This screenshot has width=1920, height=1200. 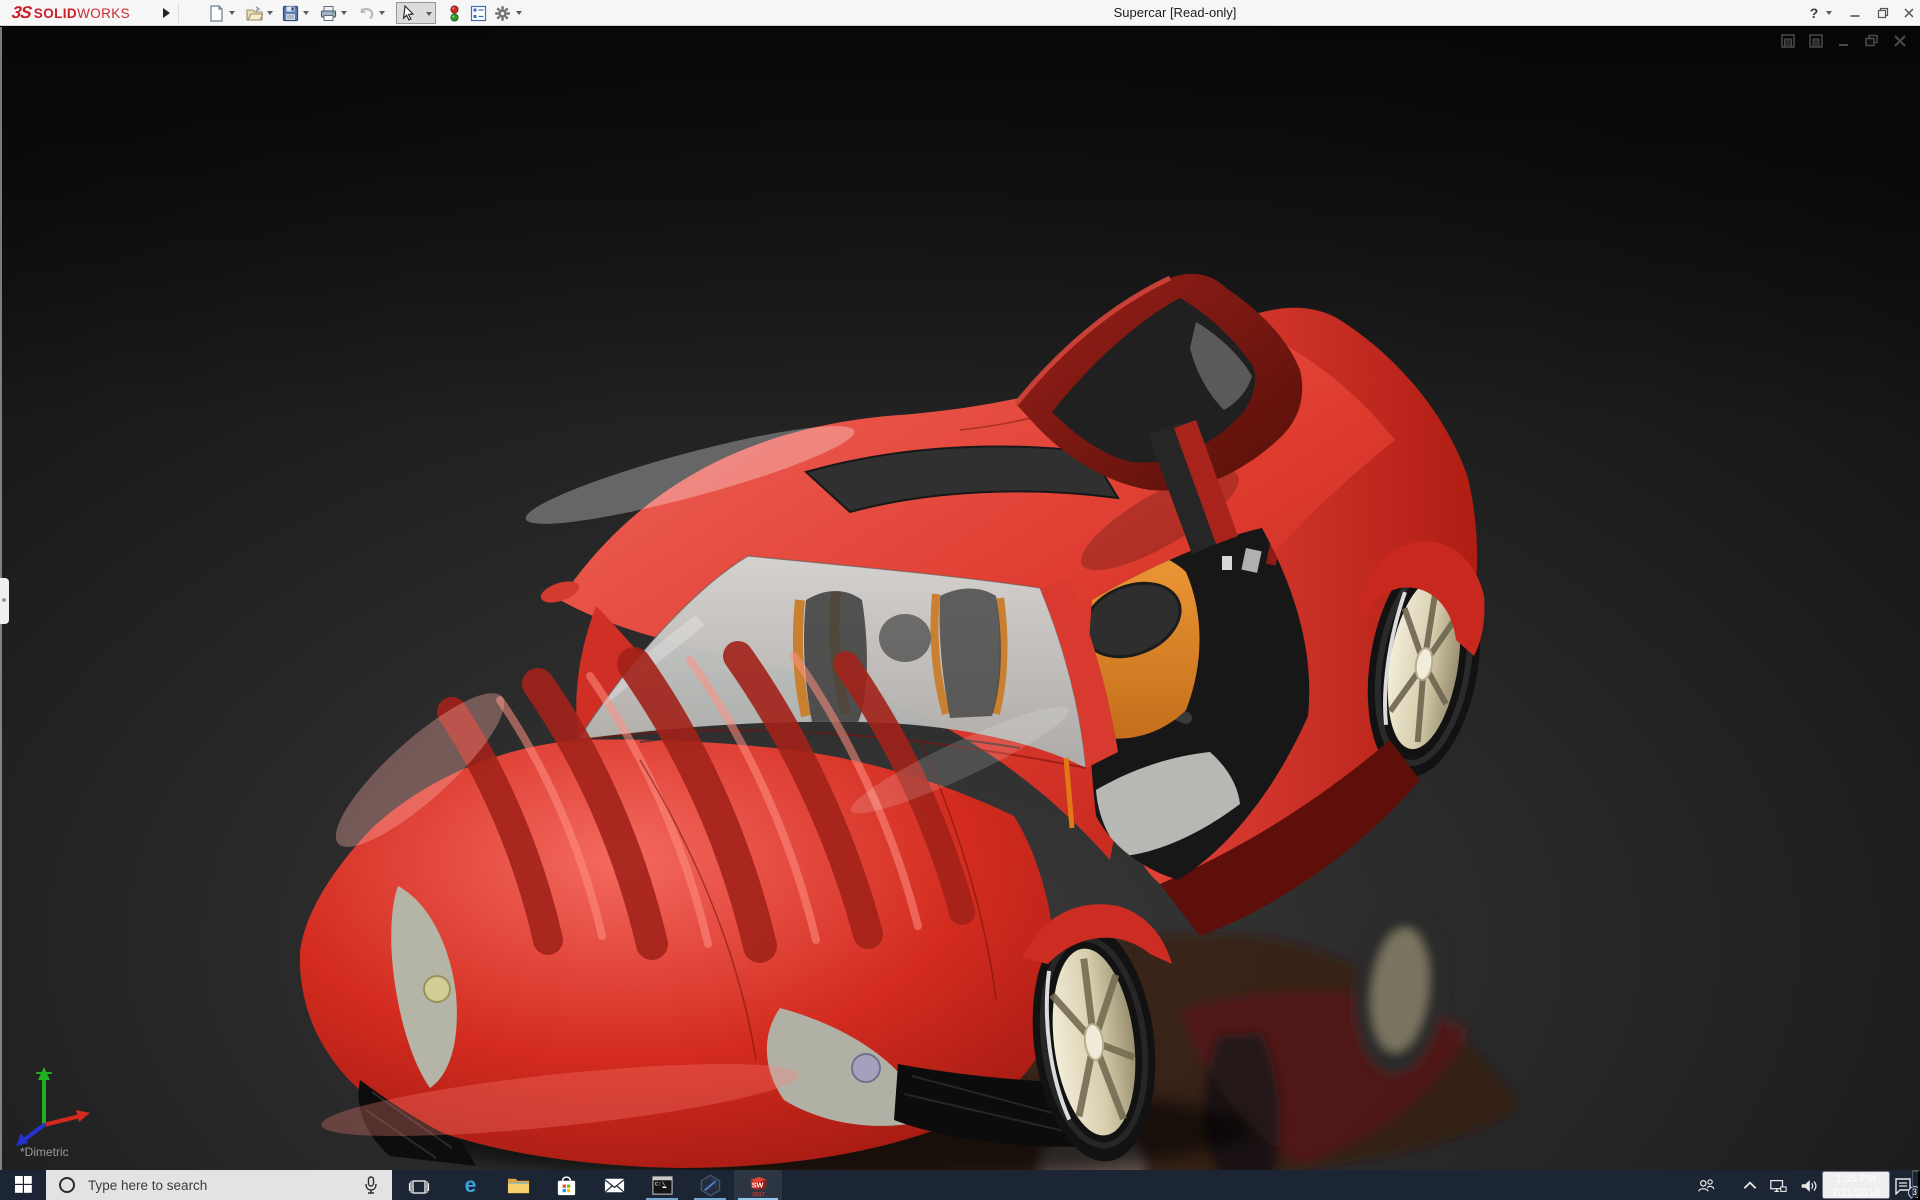 I want to click on task-view-button, so click(x=419, y=1185).